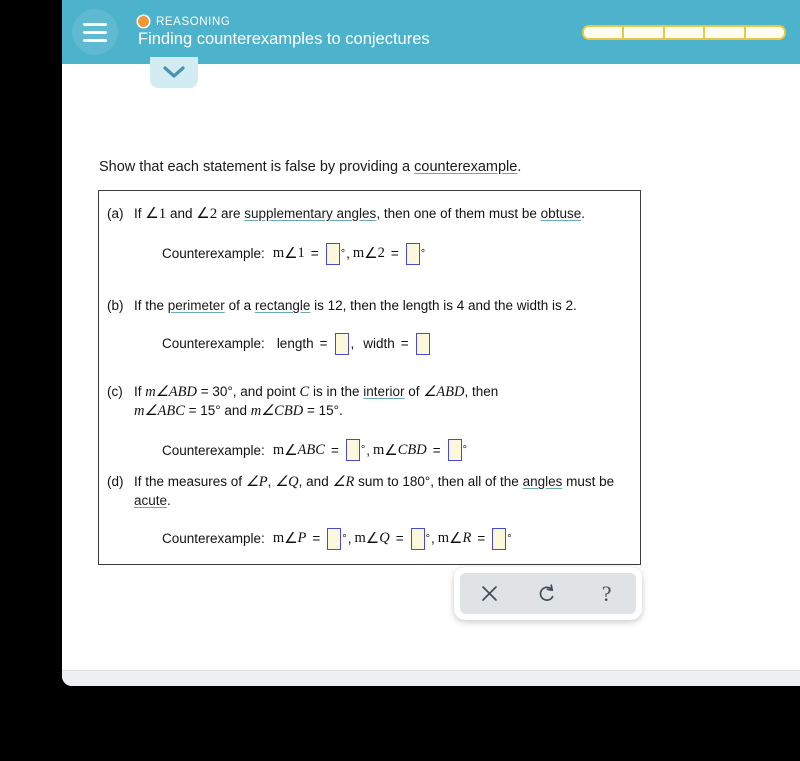 Image resolution: width=800 pixels, height=761 pixels. I want to click on text-part: of a, so click(239, 305).